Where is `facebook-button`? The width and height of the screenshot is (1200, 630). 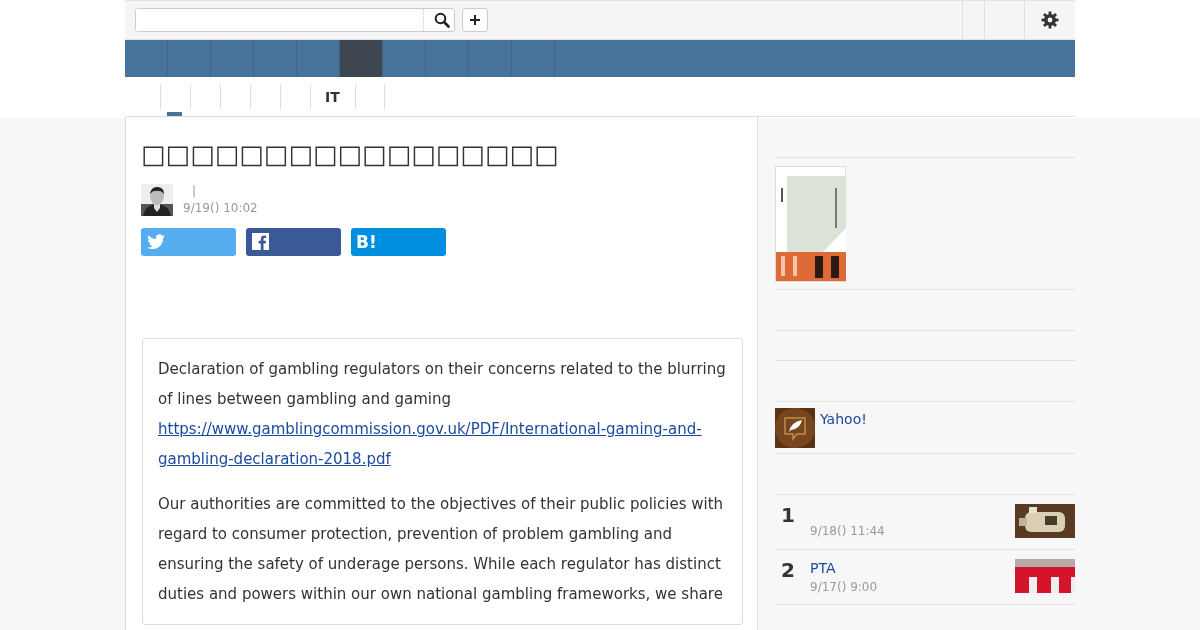 facebook-button is located at coordinates (293, 242).